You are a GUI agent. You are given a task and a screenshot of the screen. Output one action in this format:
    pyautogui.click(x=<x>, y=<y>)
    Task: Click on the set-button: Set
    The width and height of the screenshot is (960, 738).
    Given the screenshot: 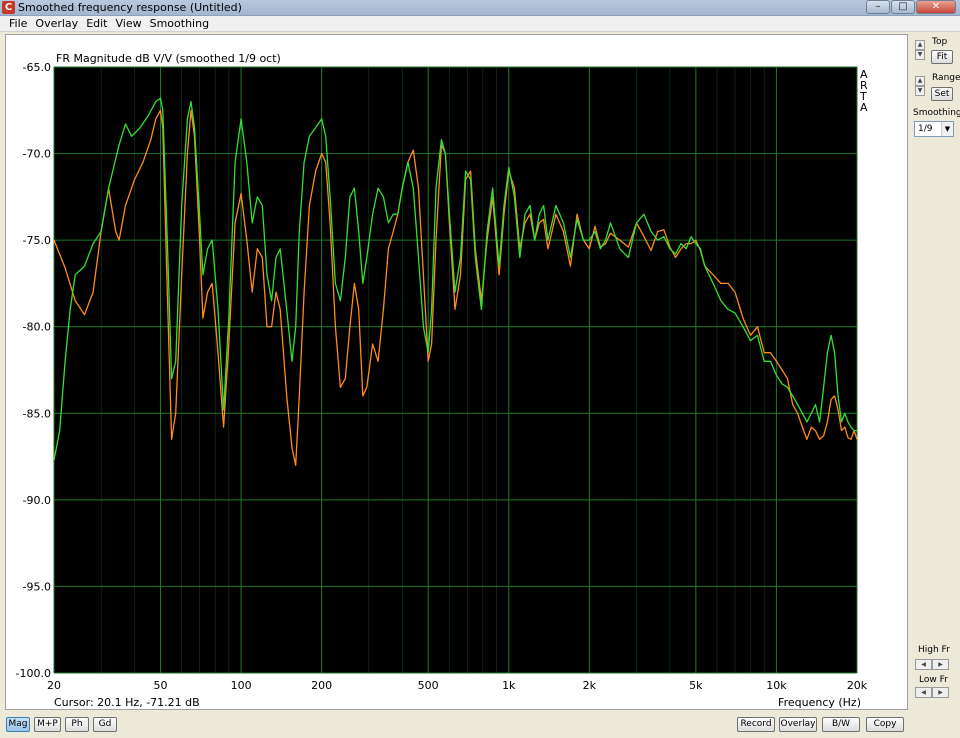 What is the action you would take?
    pyautogui.click(x=942, y=94)
    